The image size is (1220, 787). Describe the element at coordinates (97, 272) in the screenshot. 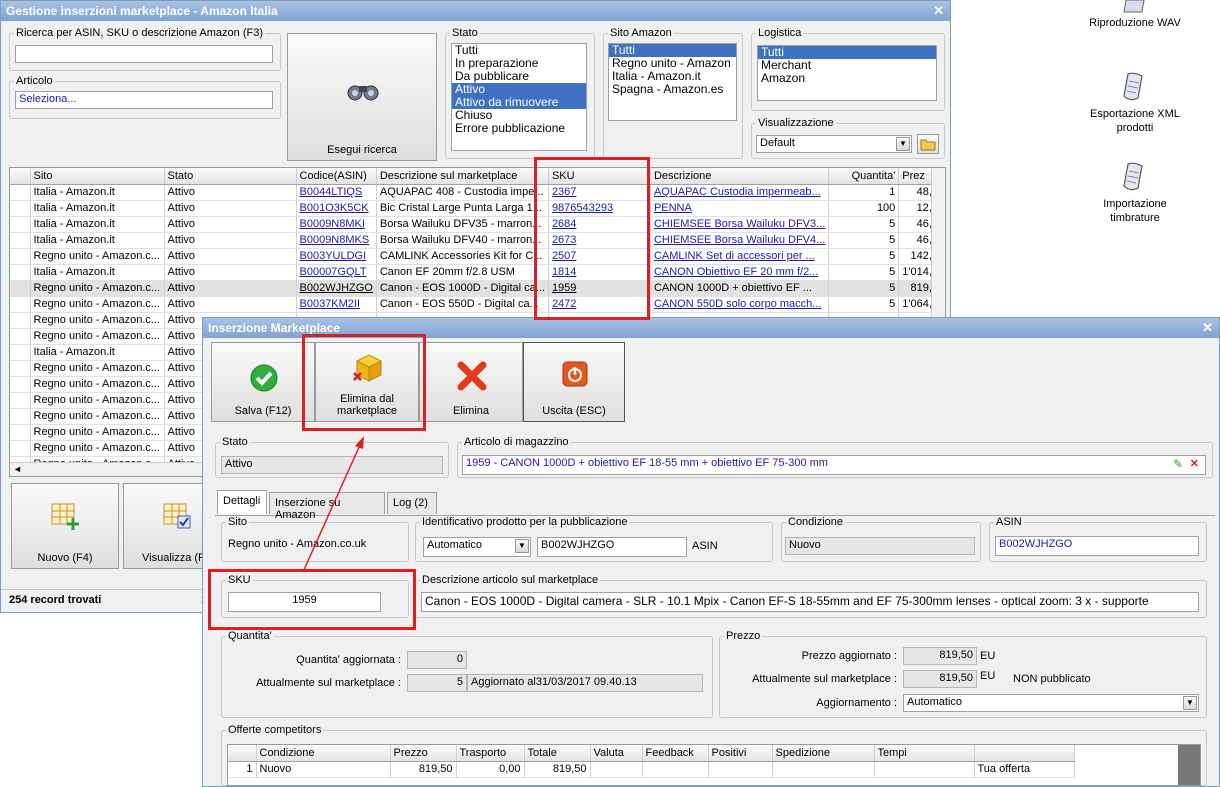

I see `table-cell: Italia - Amazon.it` at that location.